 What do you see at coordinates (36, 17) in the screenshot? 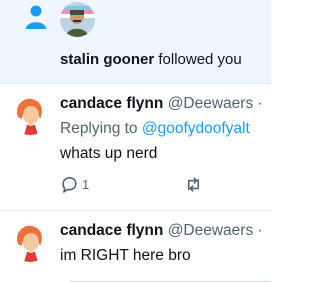
I see `person-icon` at bounding box center [36, 17].